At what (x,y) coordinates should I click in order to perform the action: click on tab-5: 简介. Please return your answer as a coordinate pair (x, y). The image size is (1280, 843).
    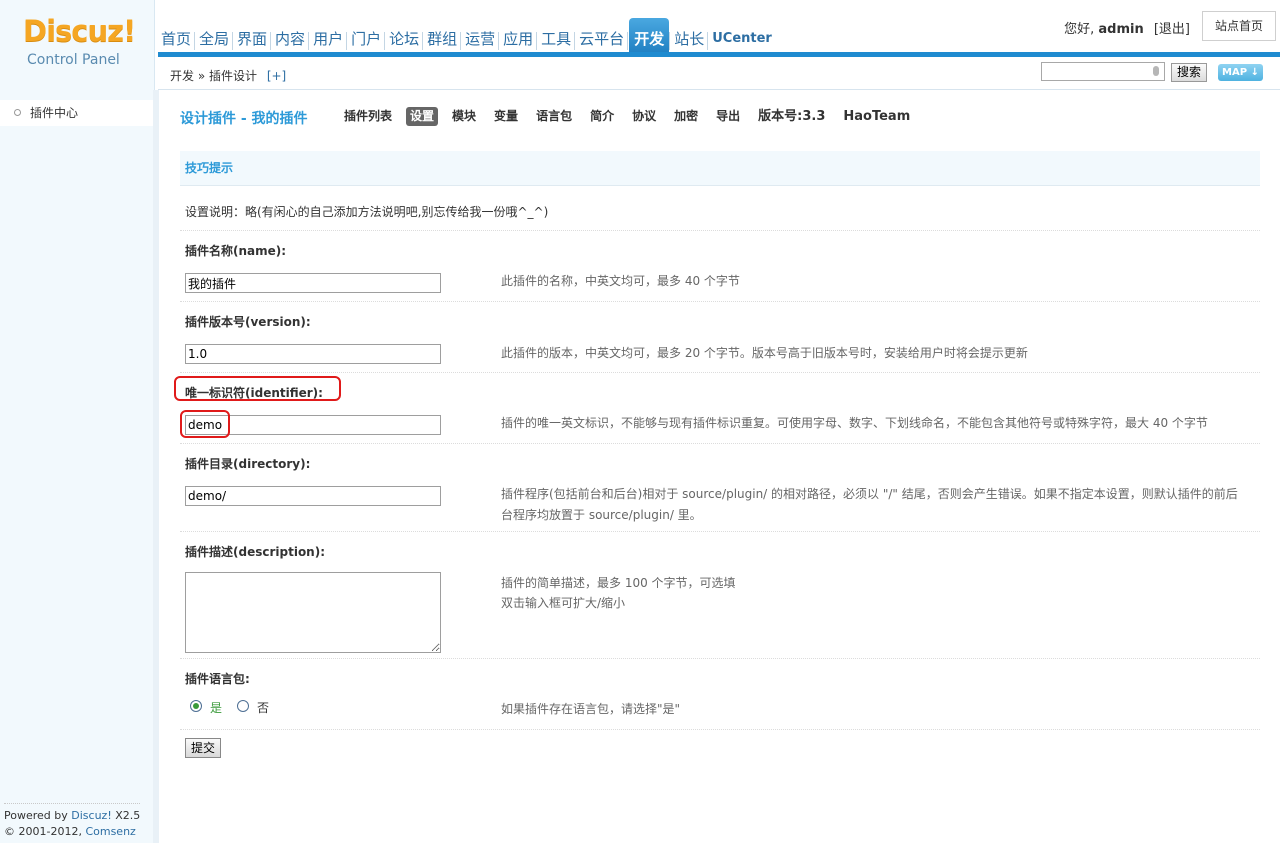
    Looking at the image, I should click on (602, 116).